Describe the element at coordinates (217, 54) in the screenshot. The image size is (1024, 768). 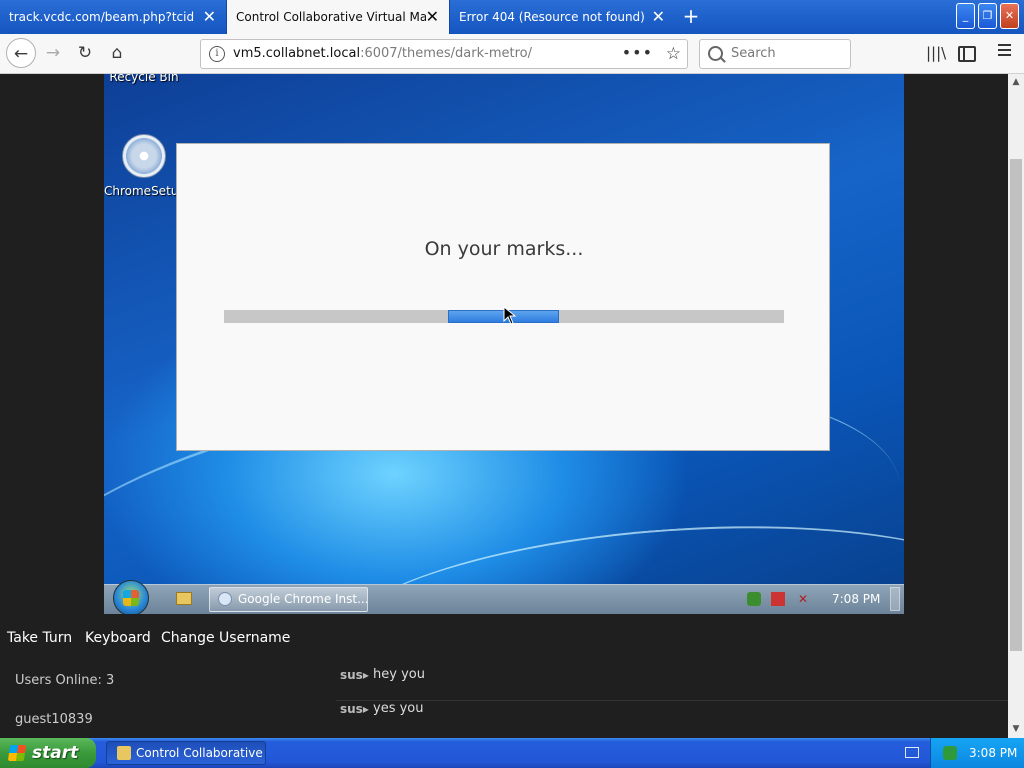
I see `site-info-icon: i` at that location.